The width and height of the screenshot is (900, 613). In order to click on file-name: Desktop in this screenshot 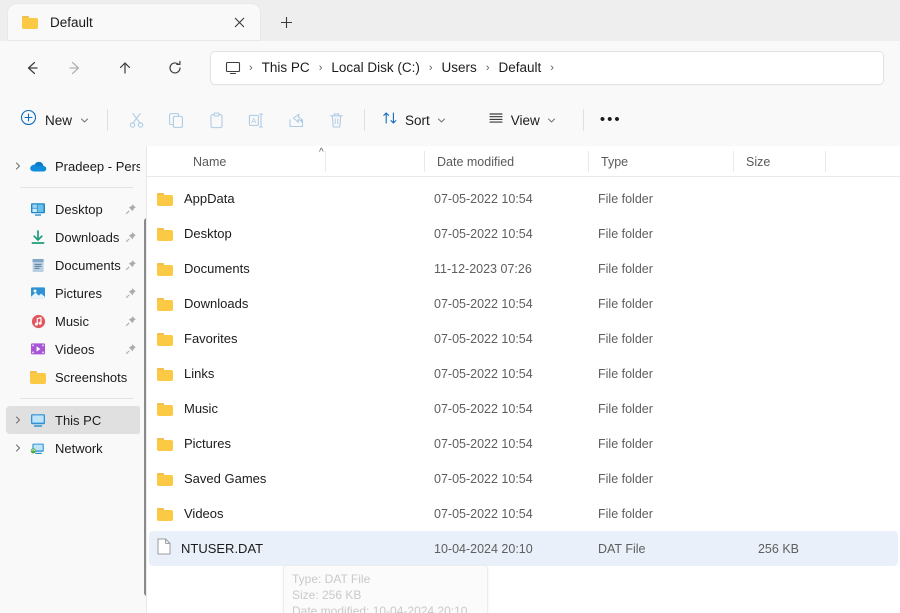, I will do `click(208, 233)`.